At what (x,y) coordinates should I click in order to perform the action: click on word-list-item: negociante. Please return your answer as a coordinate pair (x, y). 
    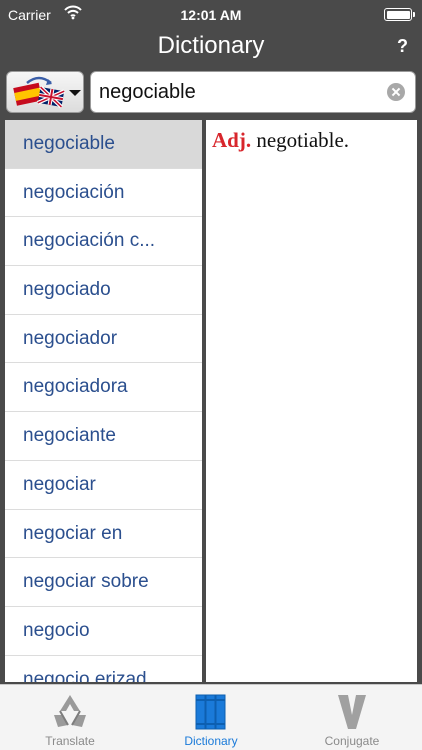
    Looking at the image, I should click on (103, 436).